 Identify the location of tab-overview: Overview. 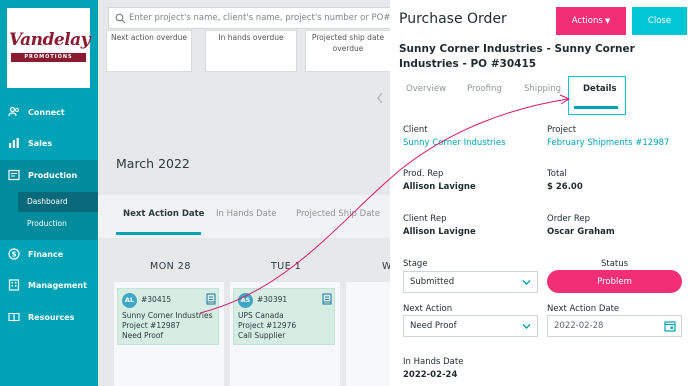
(426, 89).